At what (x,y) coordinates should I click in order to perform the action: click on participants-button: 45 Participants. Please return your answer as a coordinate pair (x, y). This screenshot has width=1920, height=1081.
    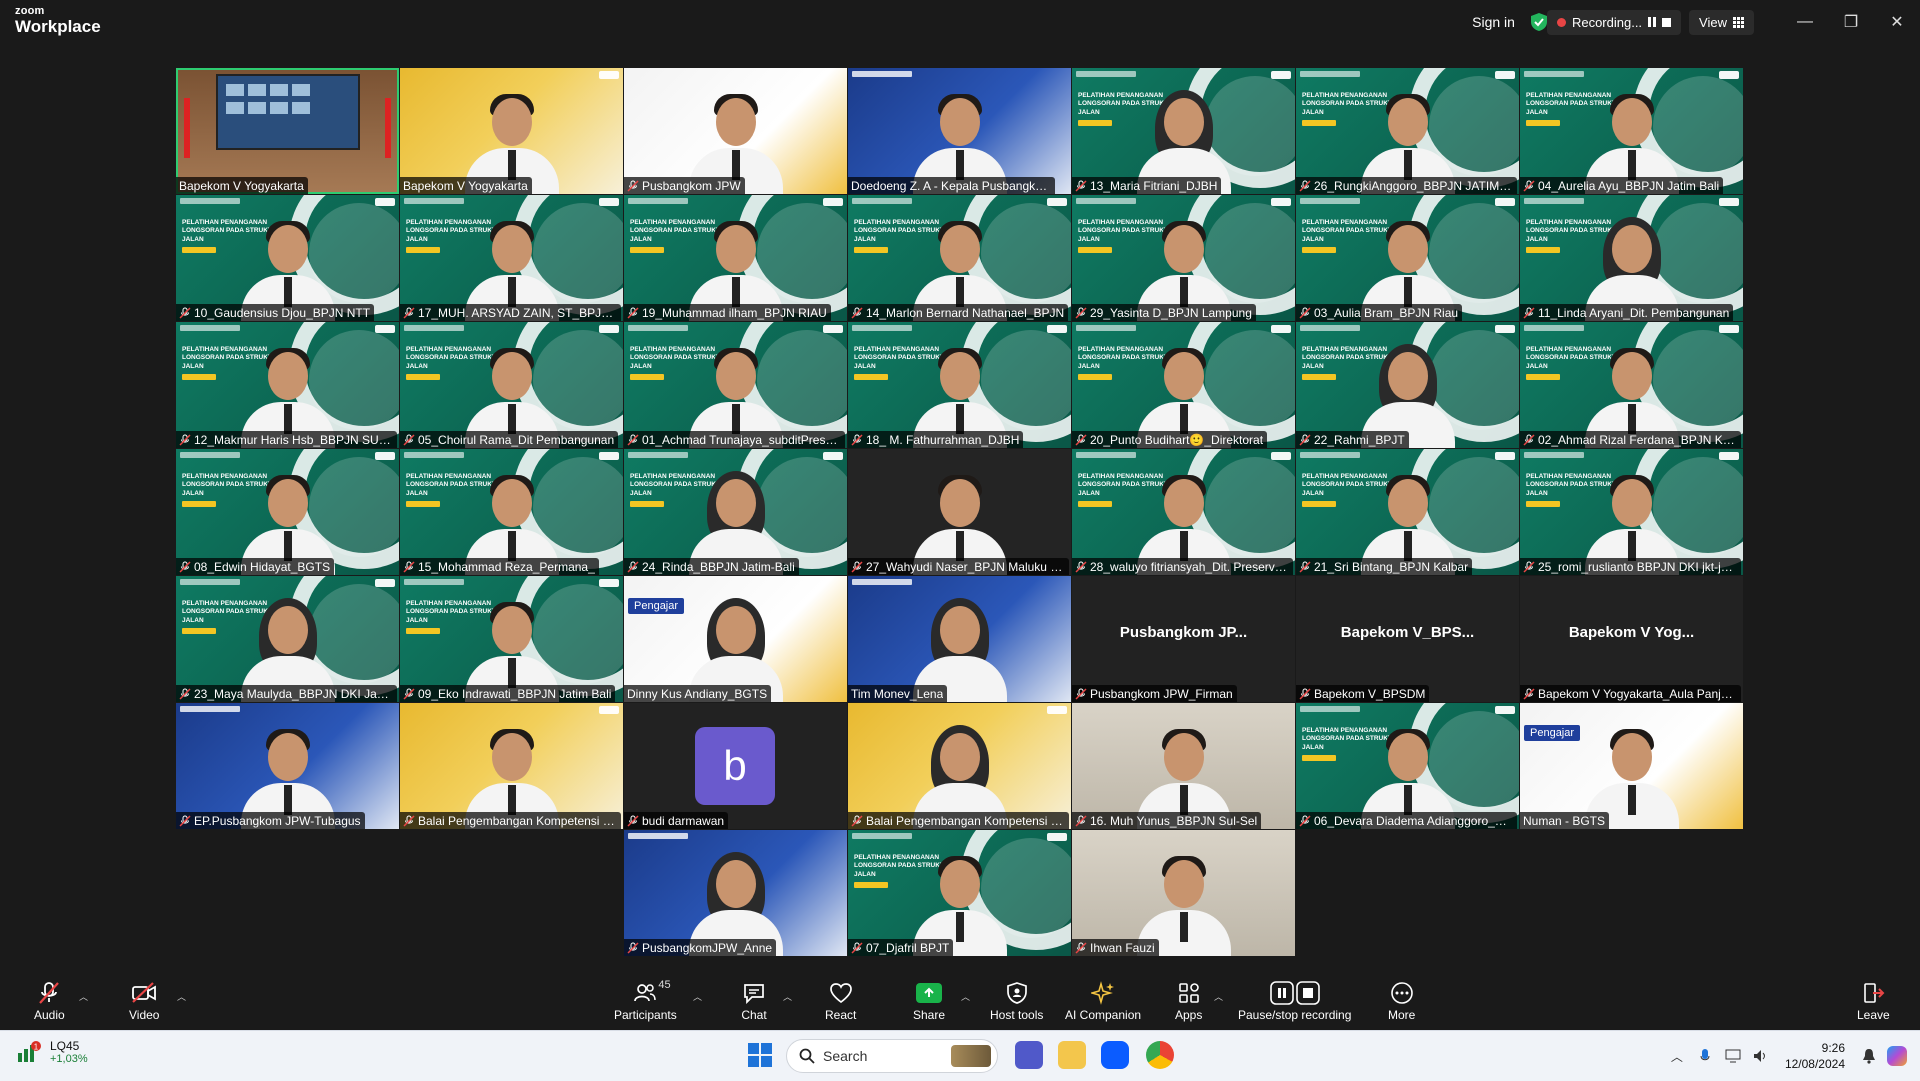
    Looking at the image, I should click on (645, 1001).